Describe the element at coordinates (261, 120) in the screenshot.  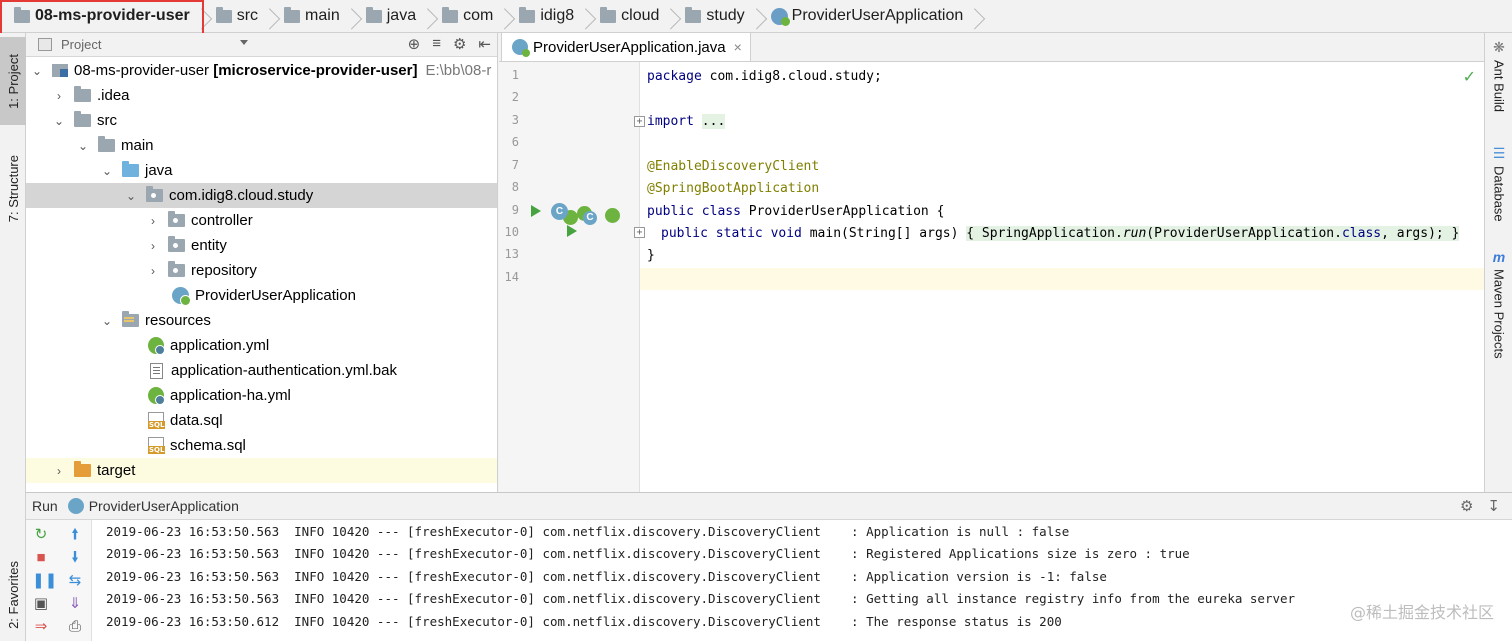
I see `tree-item-src: ⌄ src` at that location.